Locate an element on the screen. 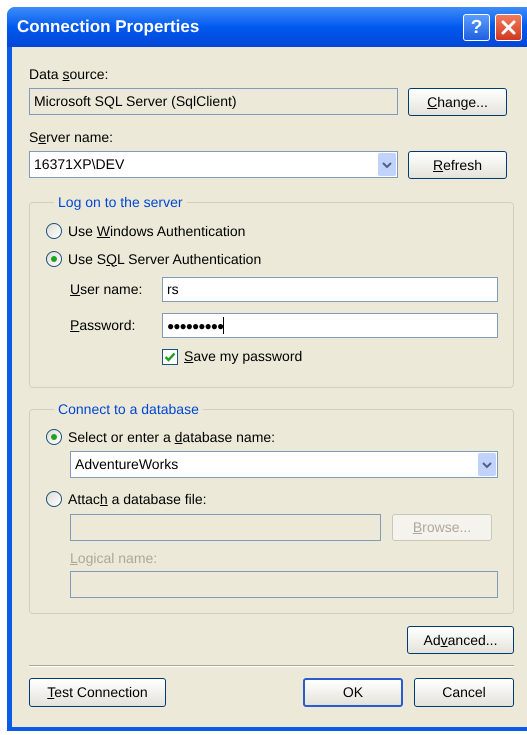 The height and width of the screenshot is (735, 527). window-title: Connection Properties is located at coordinates (108, 27).